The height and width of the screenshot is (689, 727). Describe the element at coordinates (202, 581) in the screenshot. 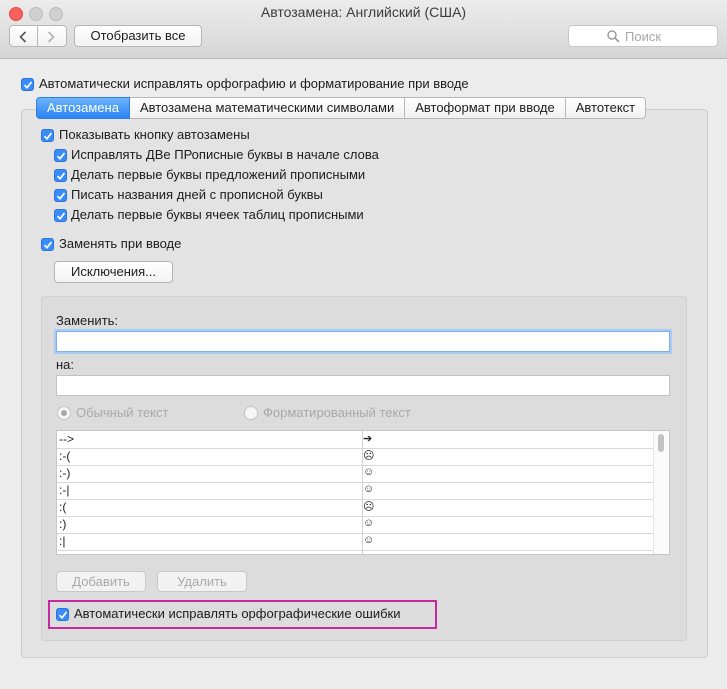

I see `delete-button: Удалить` at that location.